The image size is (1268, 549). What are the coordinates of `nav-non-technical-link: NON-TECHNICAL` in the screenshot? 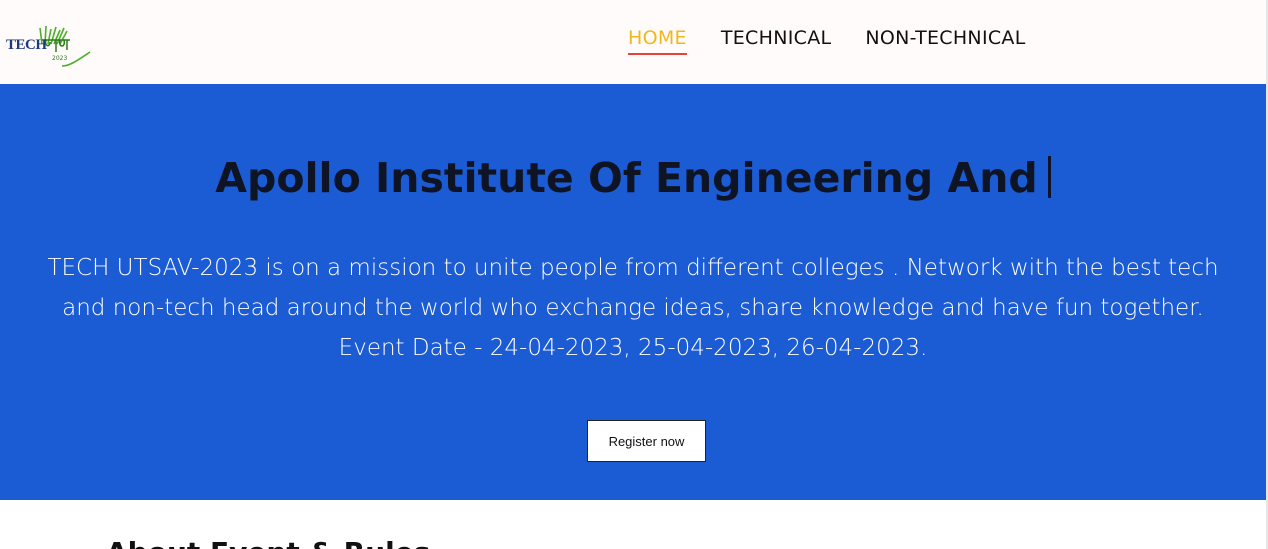 It's located at (945, 41).